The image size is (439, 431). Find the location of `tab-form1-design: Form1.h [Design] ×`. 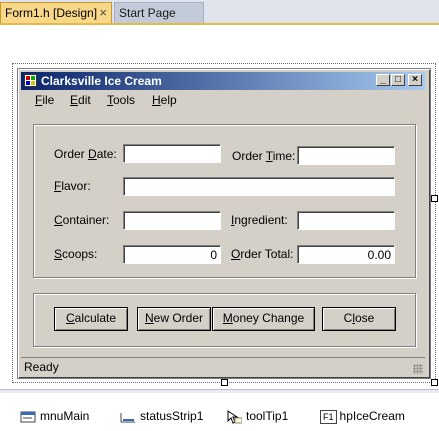

tab-form1-design: Form1.h [Design] × is located at coordinates (56, 12).